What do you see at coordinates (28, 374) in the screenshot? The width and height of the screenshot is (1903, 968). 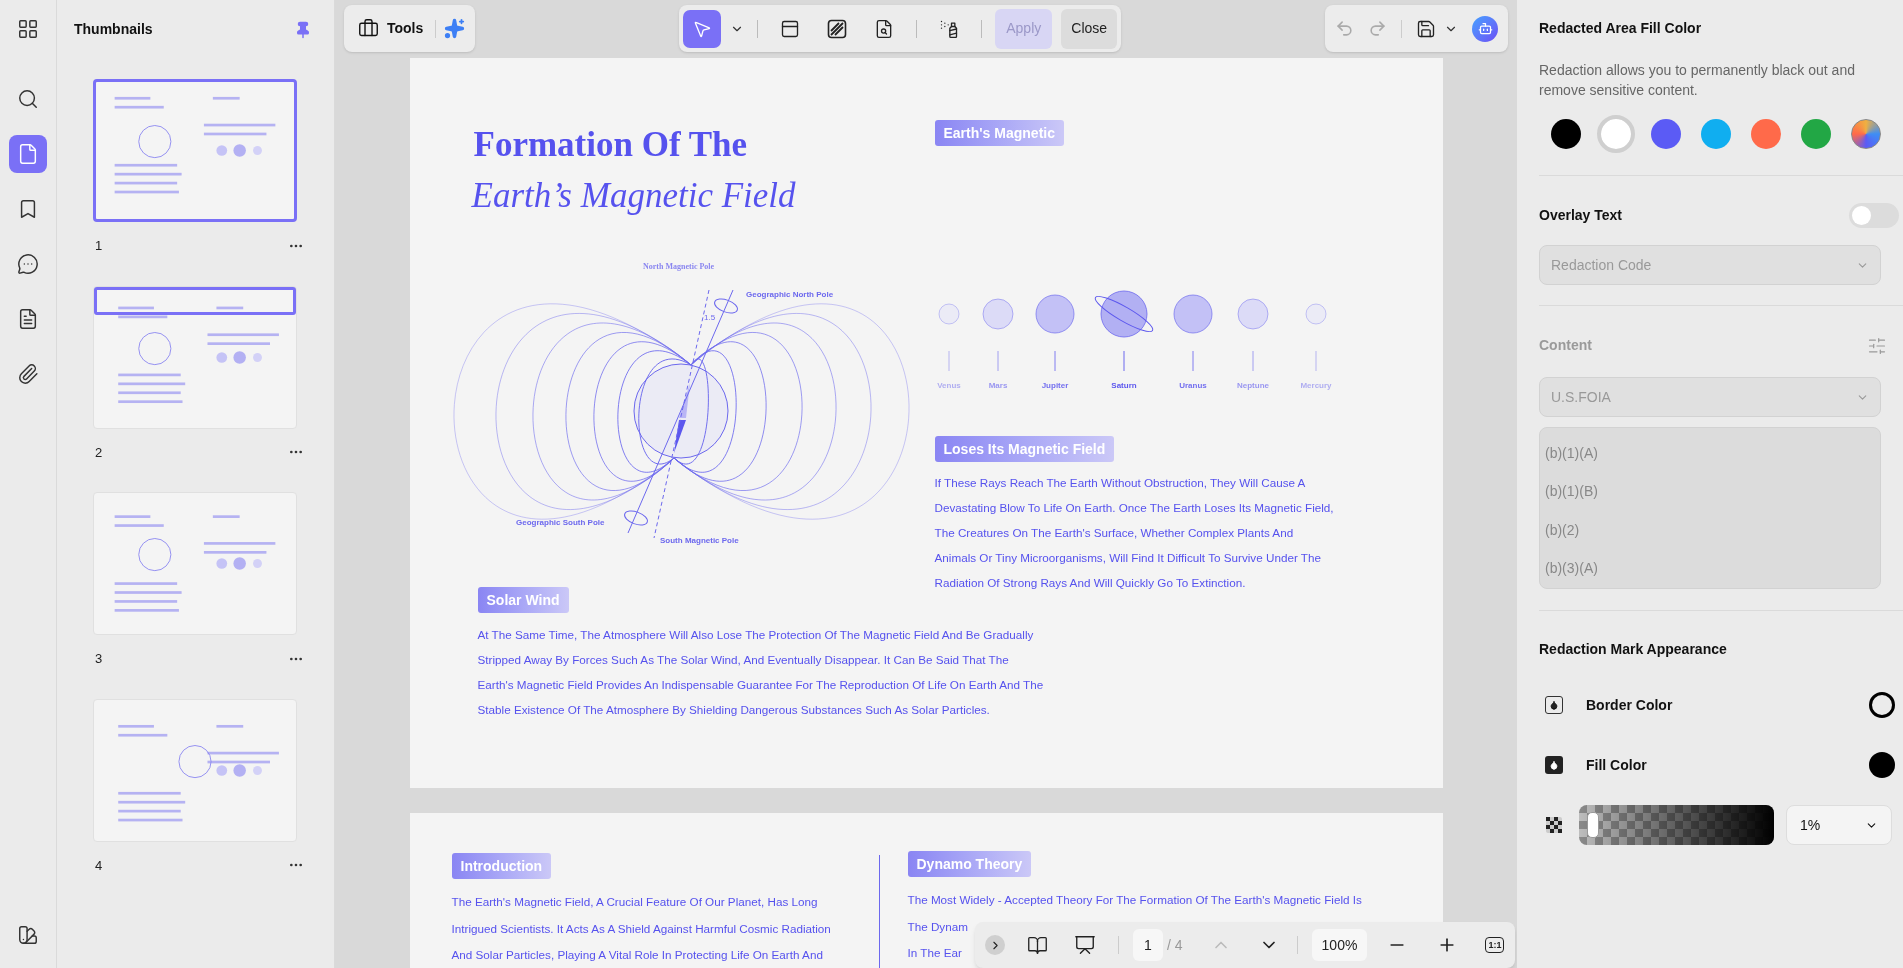 I see `paperclip-icon` at bounding box center [28, 374].